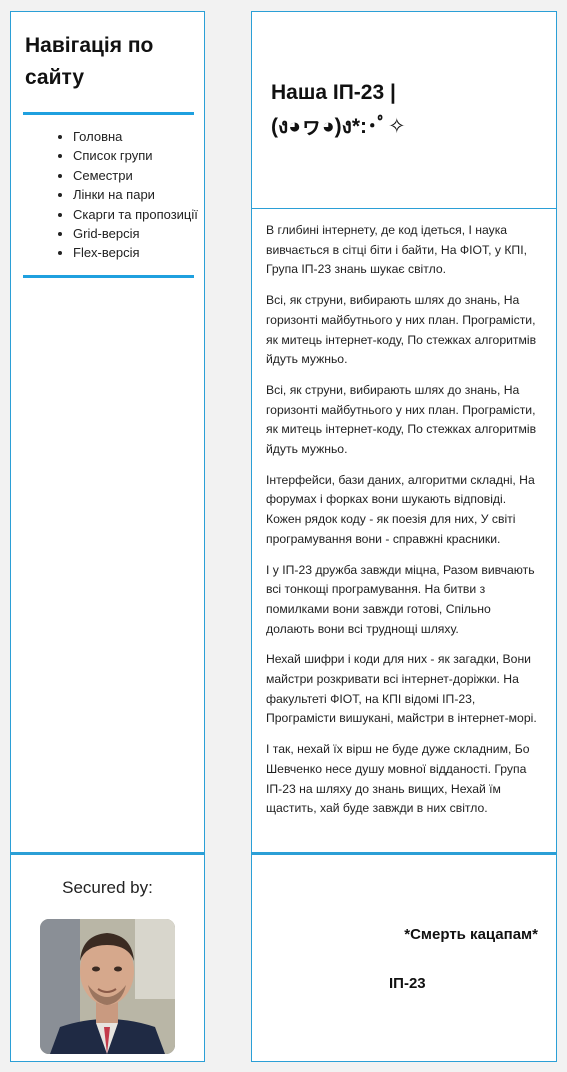 The image size is (567, 1072). I want to click on nav-divider-bottom, so click(108, 276).